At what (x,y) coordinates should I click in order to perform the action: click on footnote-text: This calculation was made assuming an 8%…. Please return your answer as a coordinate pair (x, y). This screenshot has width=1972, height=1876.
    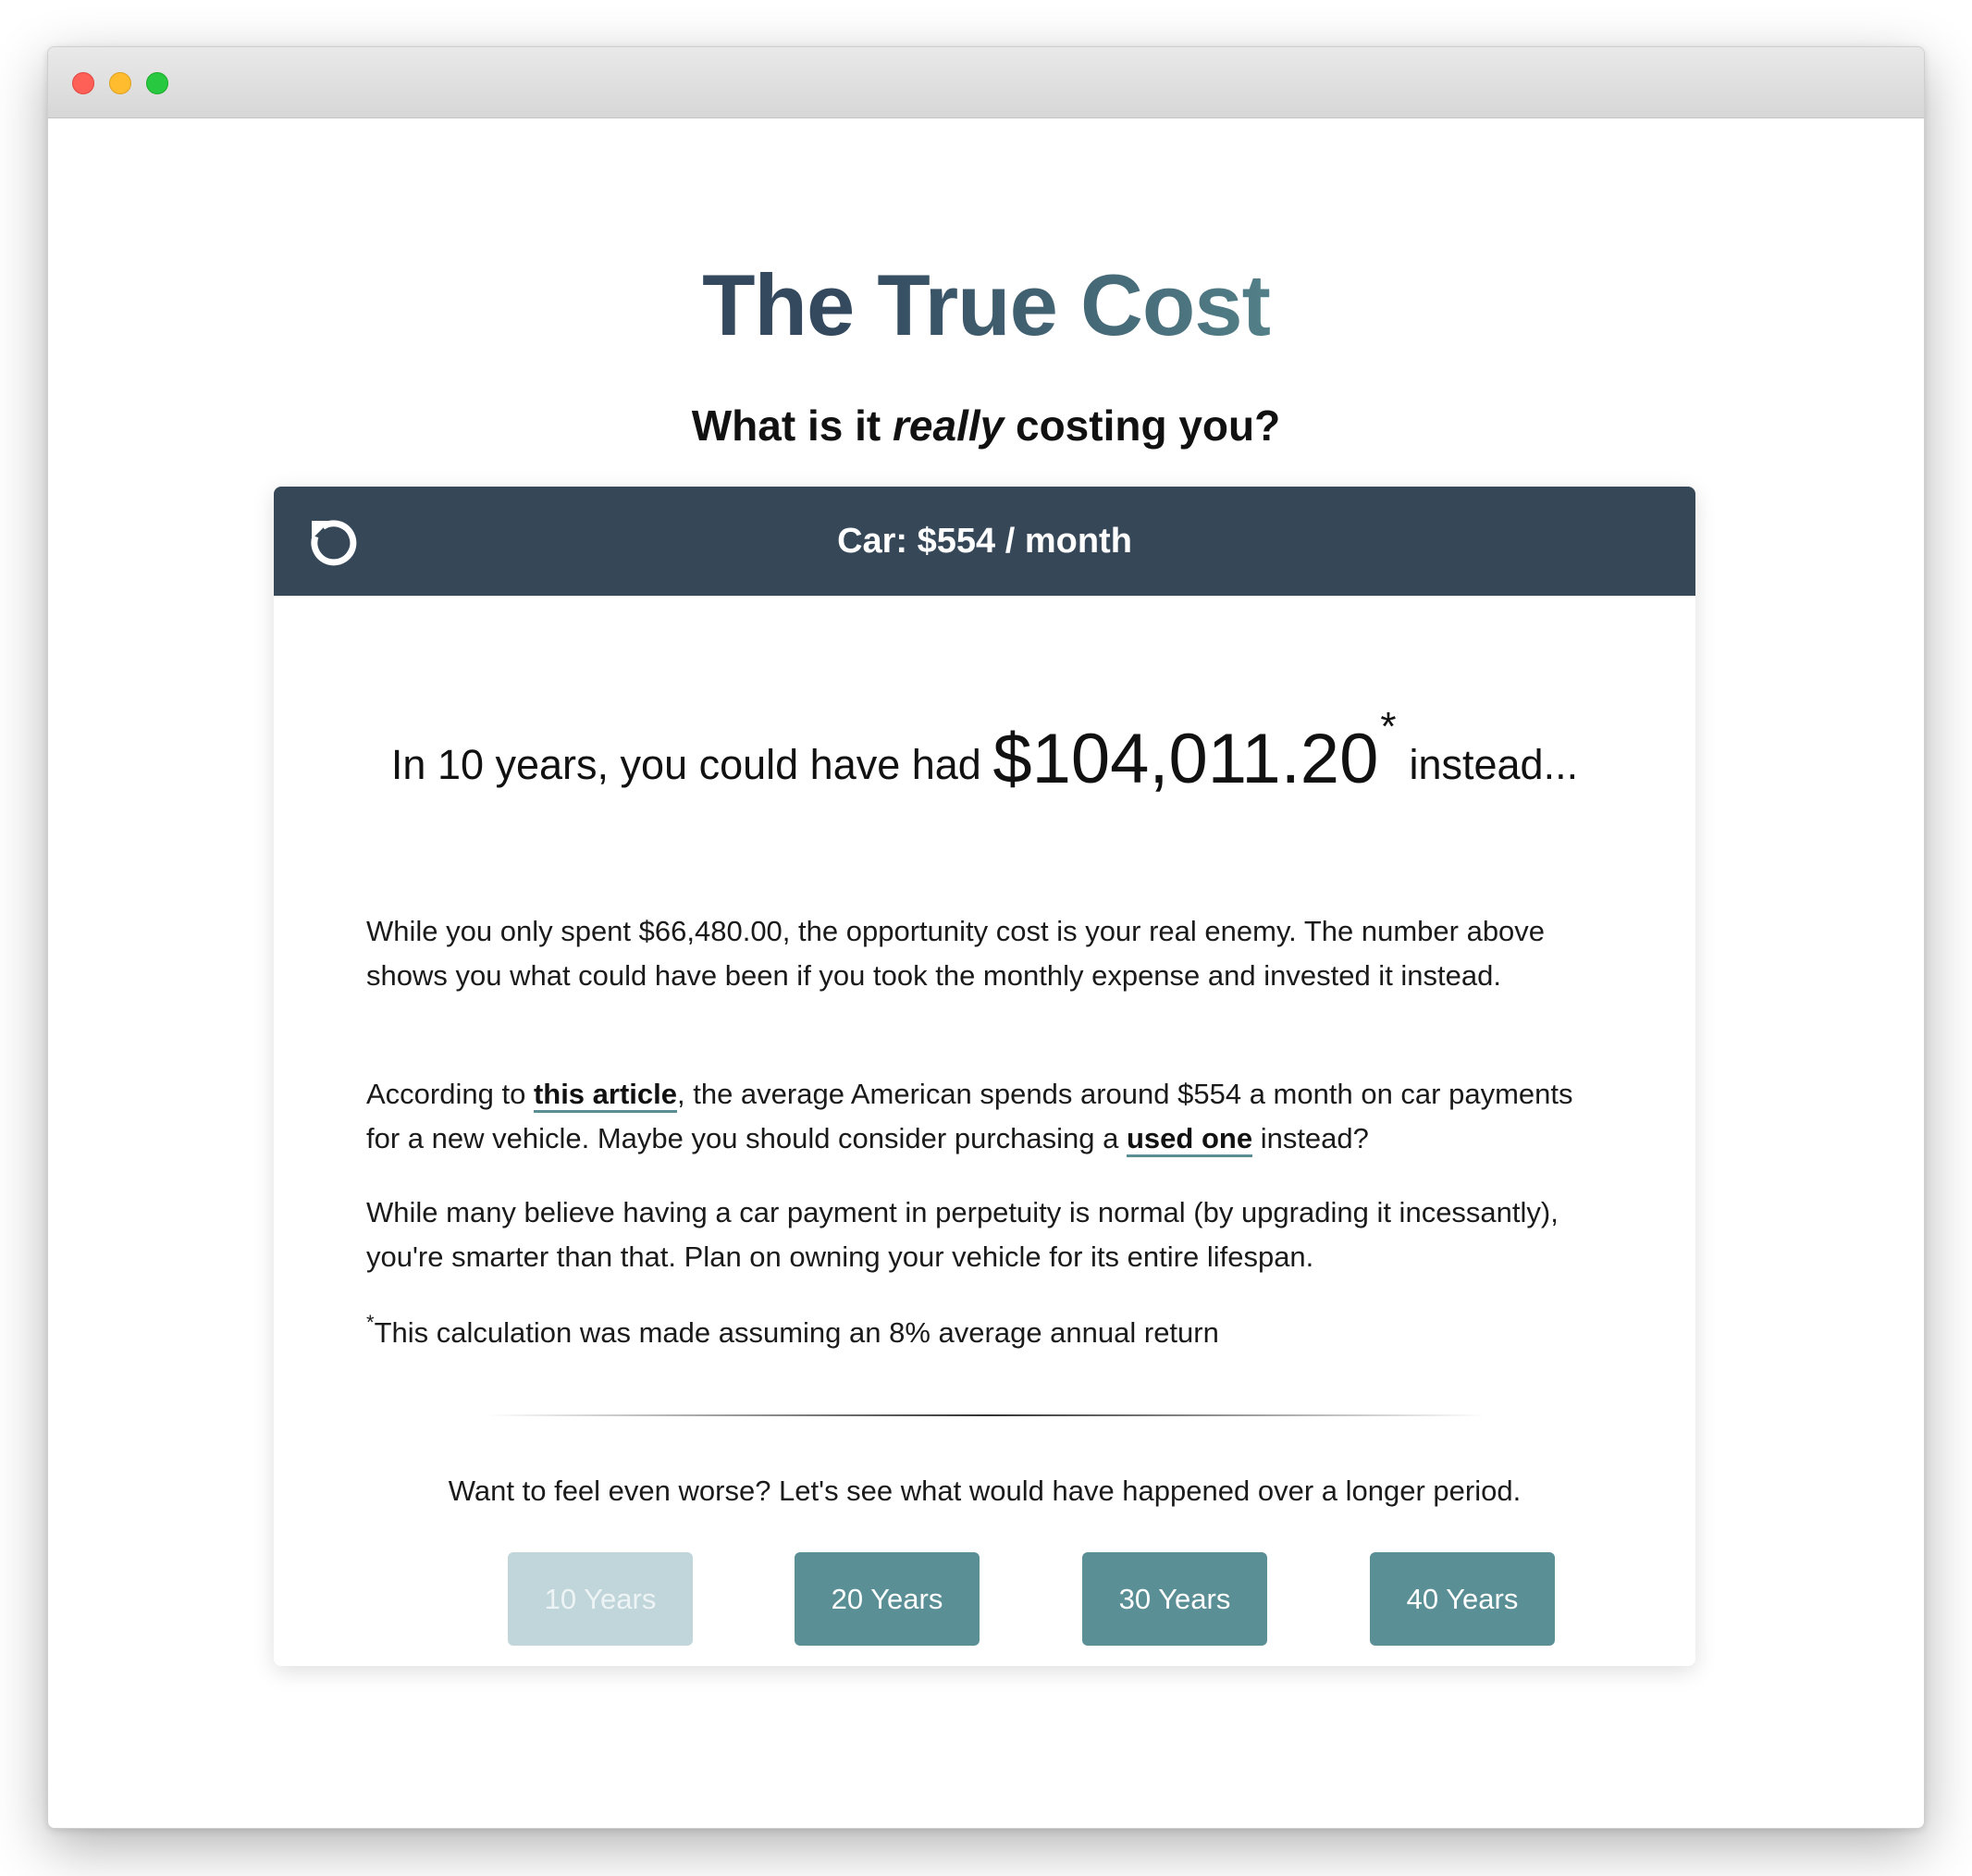
    Looking at the image, I should click on (796, 1332).